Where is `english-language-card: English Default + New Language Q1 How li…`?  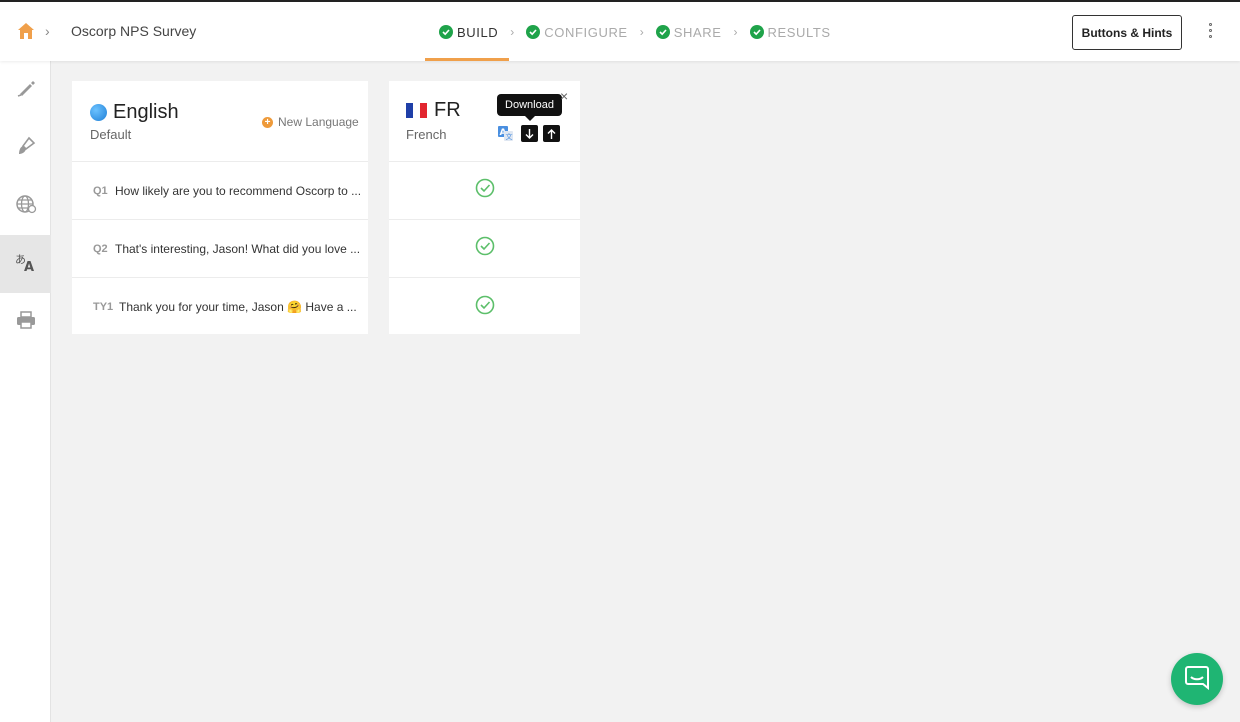
english-language-card: English Default + New Language Q1 How li… is located at coordinates (220, 207).